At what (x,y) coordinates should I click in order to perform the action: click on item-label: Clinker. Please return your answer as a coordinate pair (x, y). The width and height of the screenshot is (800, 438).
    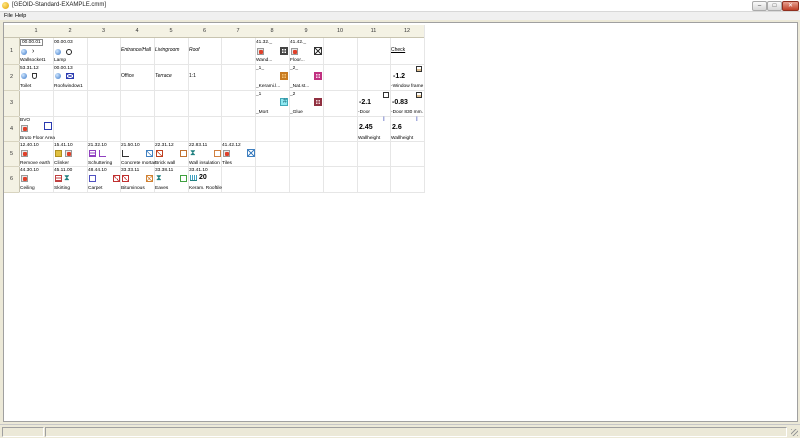
    Looking at the image, I should click on (61, 163).